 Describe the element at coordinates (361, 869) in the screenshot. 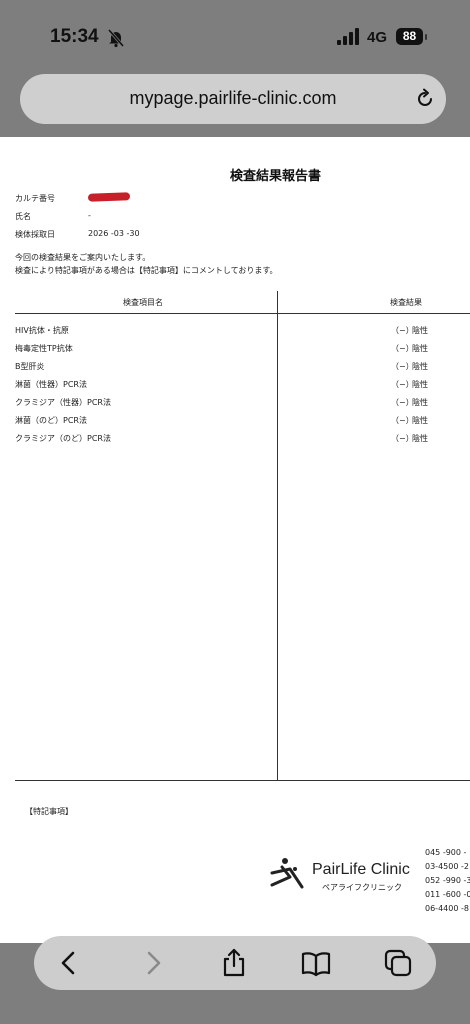

I see `clinic-name: PairLife Clinic` at that location.